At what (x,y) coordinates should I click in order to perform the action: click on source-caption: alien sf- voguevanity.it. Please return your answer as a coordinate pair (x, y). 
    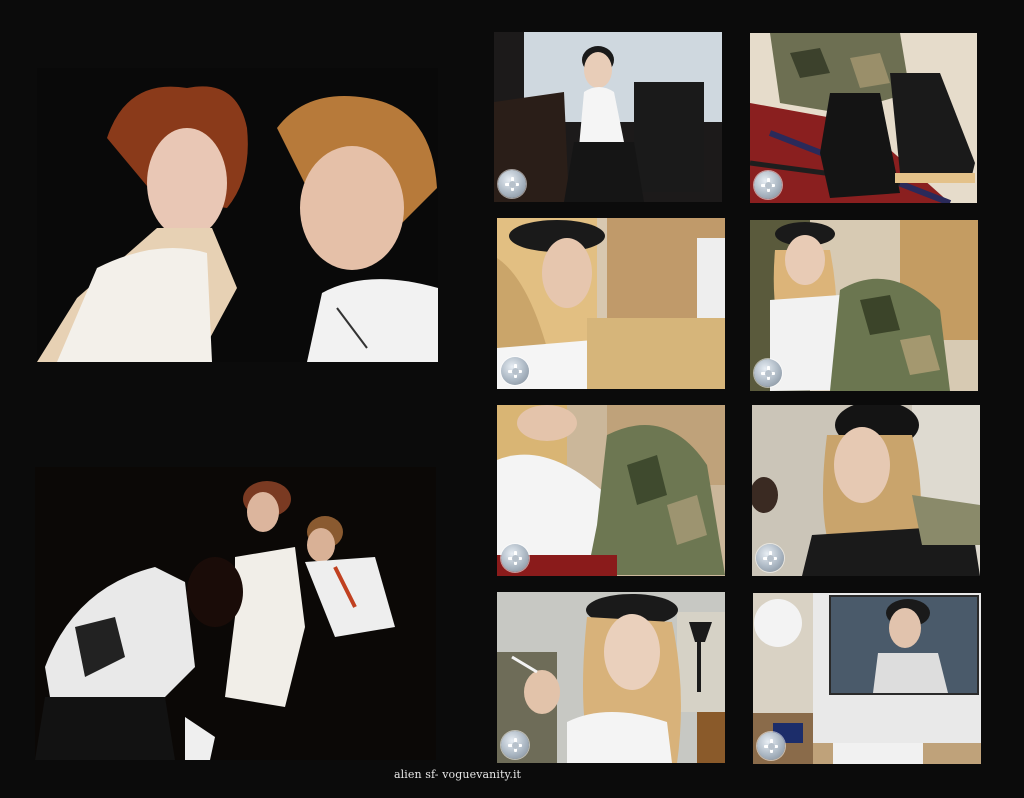
    Looking at the image, I should click on (458, 774).